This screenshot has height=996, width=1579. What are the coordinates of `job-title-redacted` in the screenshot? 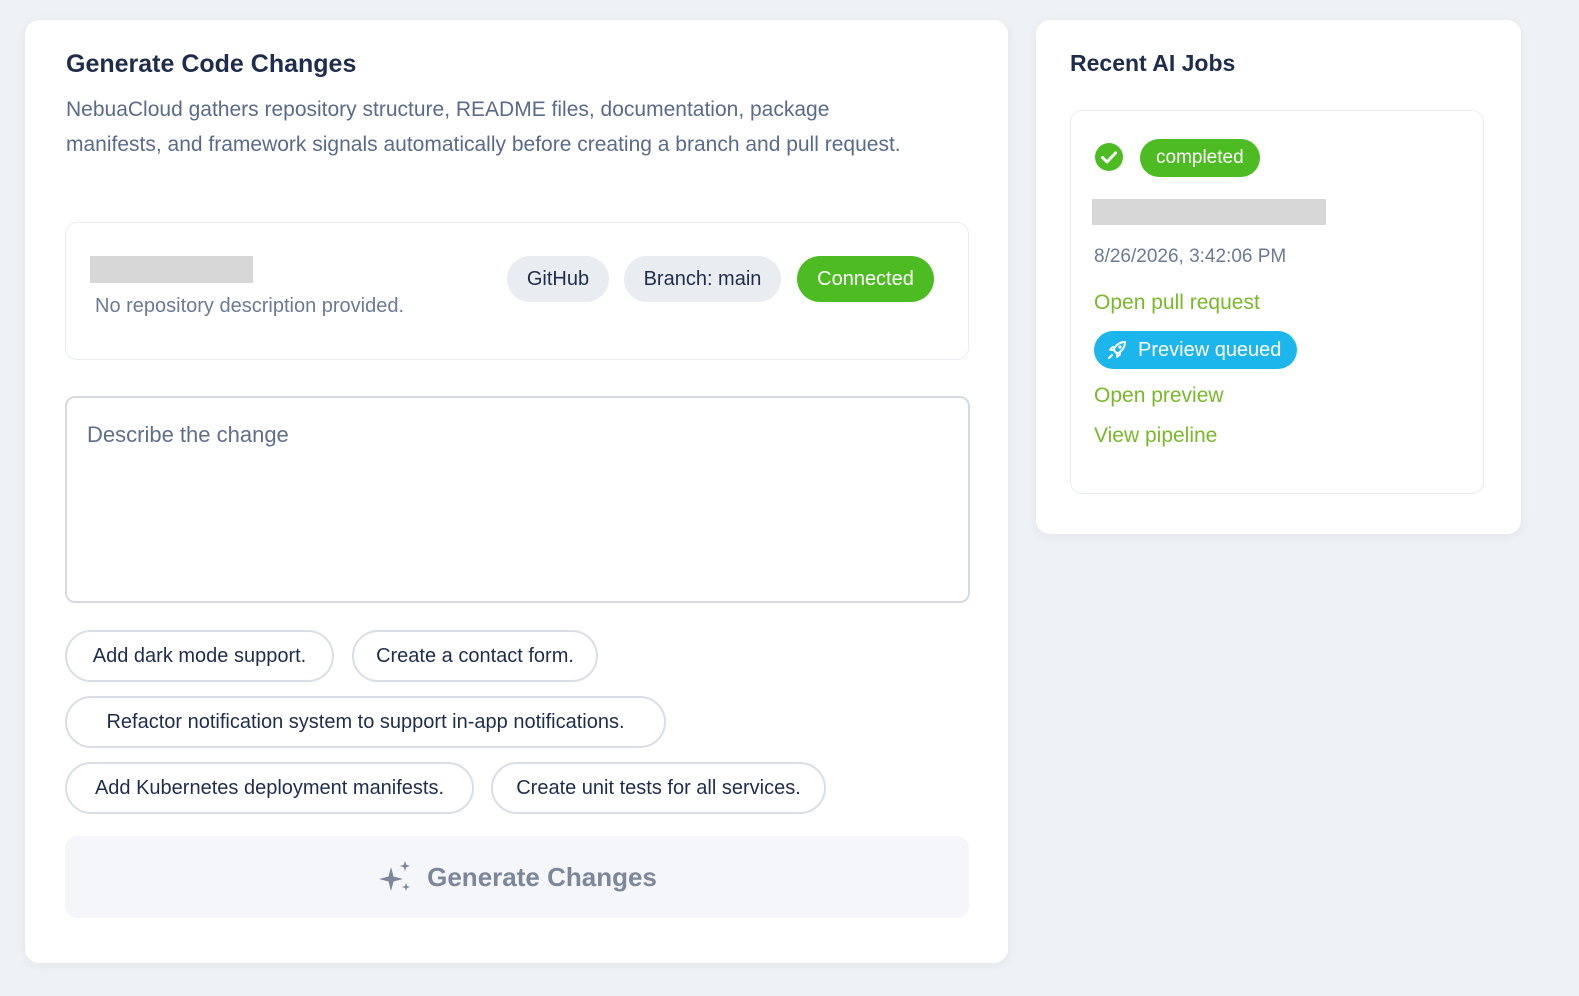 It's located at (1209, 212).